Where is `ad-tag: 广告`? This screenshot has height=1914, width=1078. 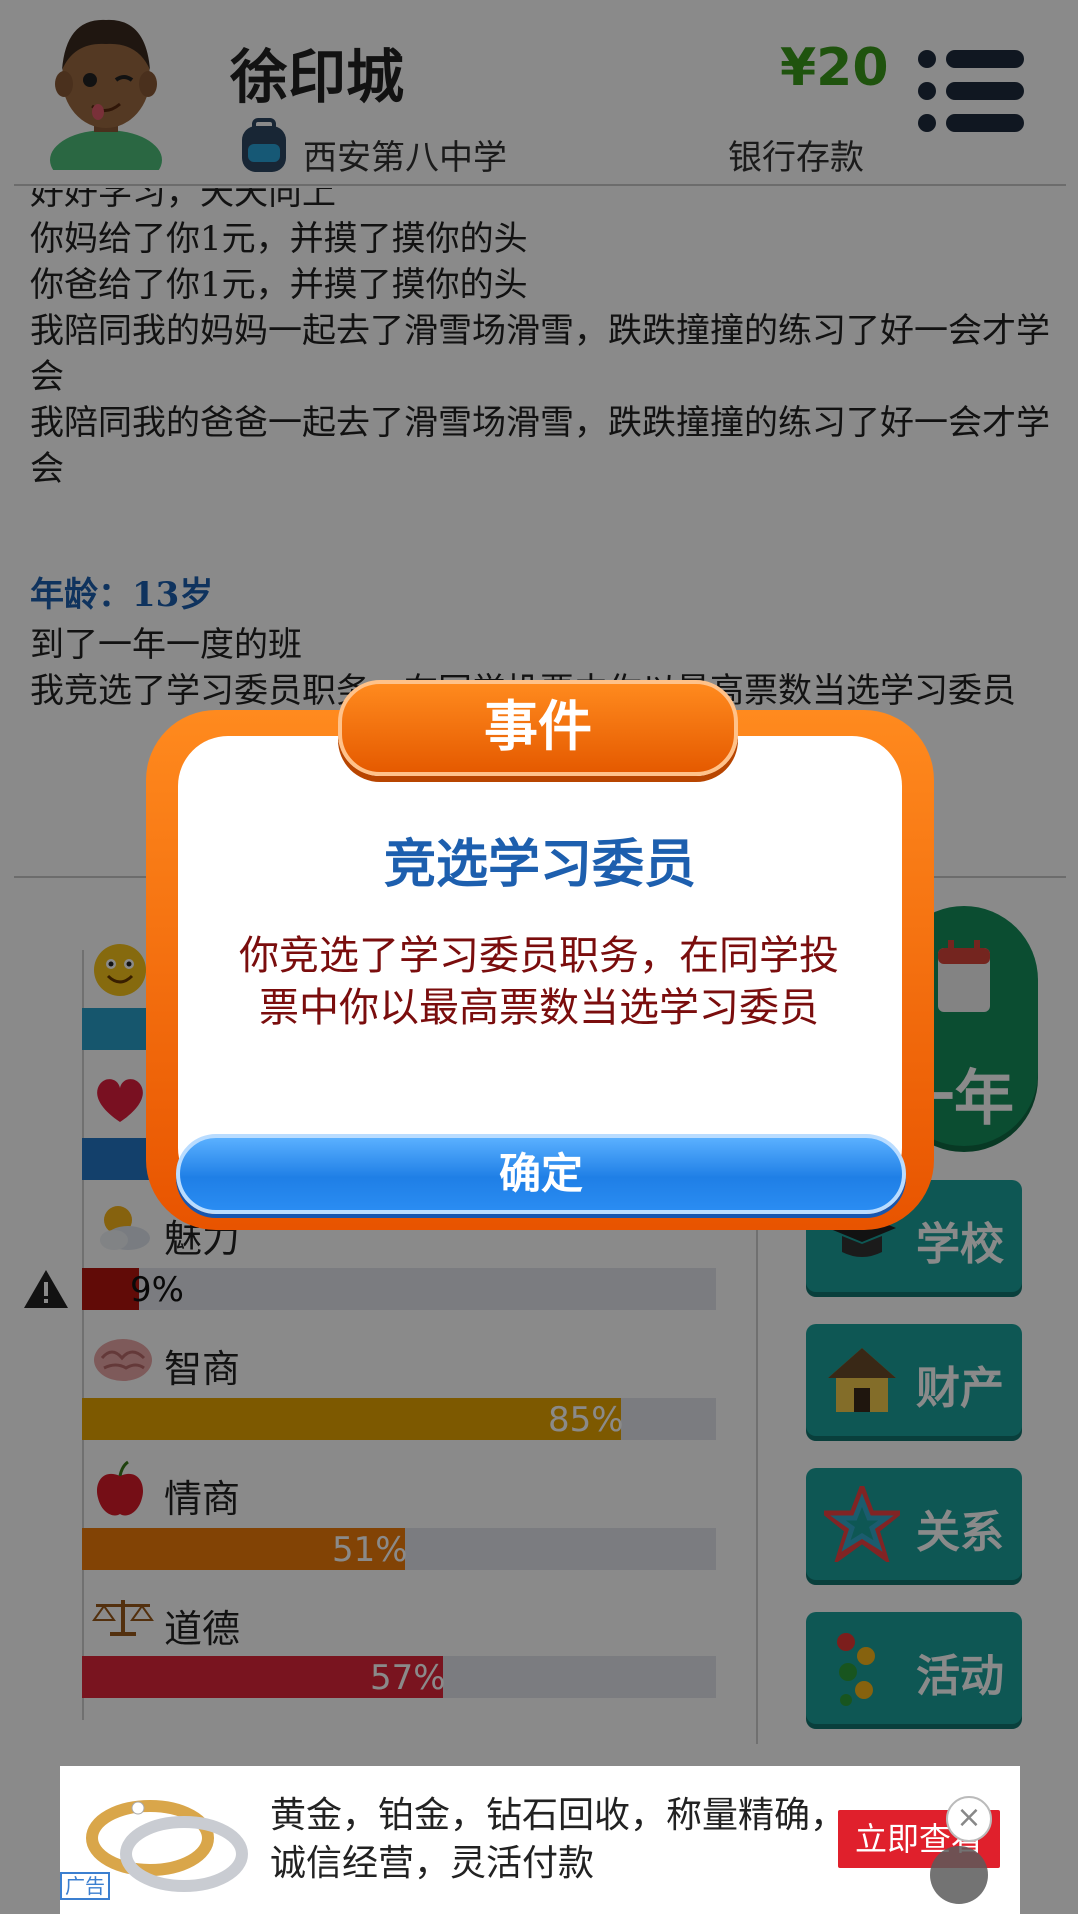 ad-tag: 广告 is located at coordinates (85, 1886).